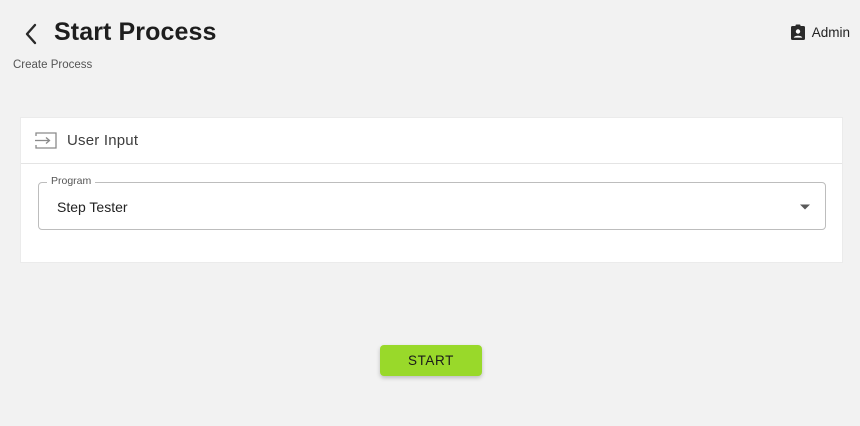  Describe the element at coordinates (830, 32) in the screenshot. I see `user-name: Admin` at that location.